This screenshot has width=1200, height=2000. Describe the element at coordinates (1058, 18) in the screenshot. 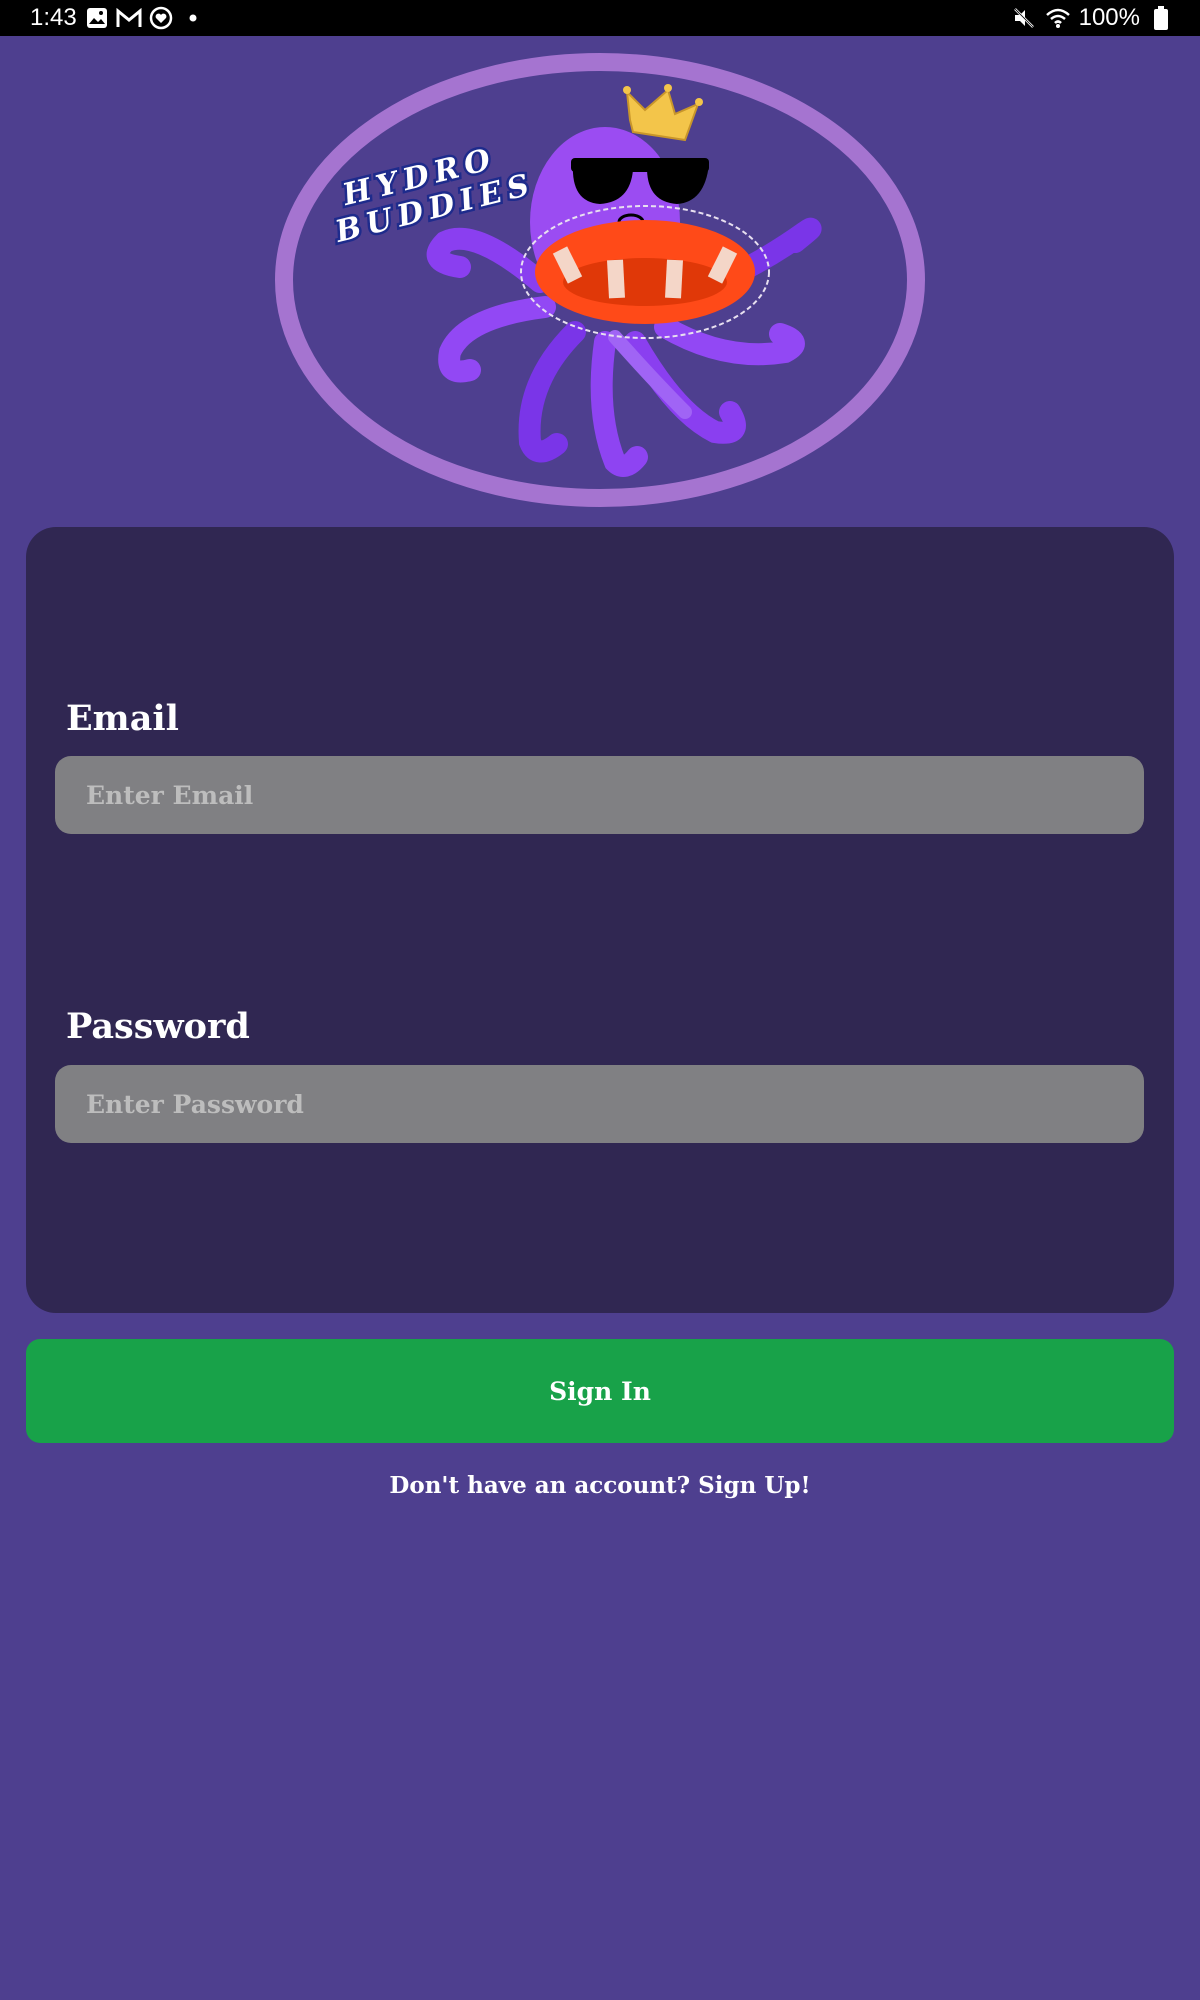

I see `wifi-icon` at that location.